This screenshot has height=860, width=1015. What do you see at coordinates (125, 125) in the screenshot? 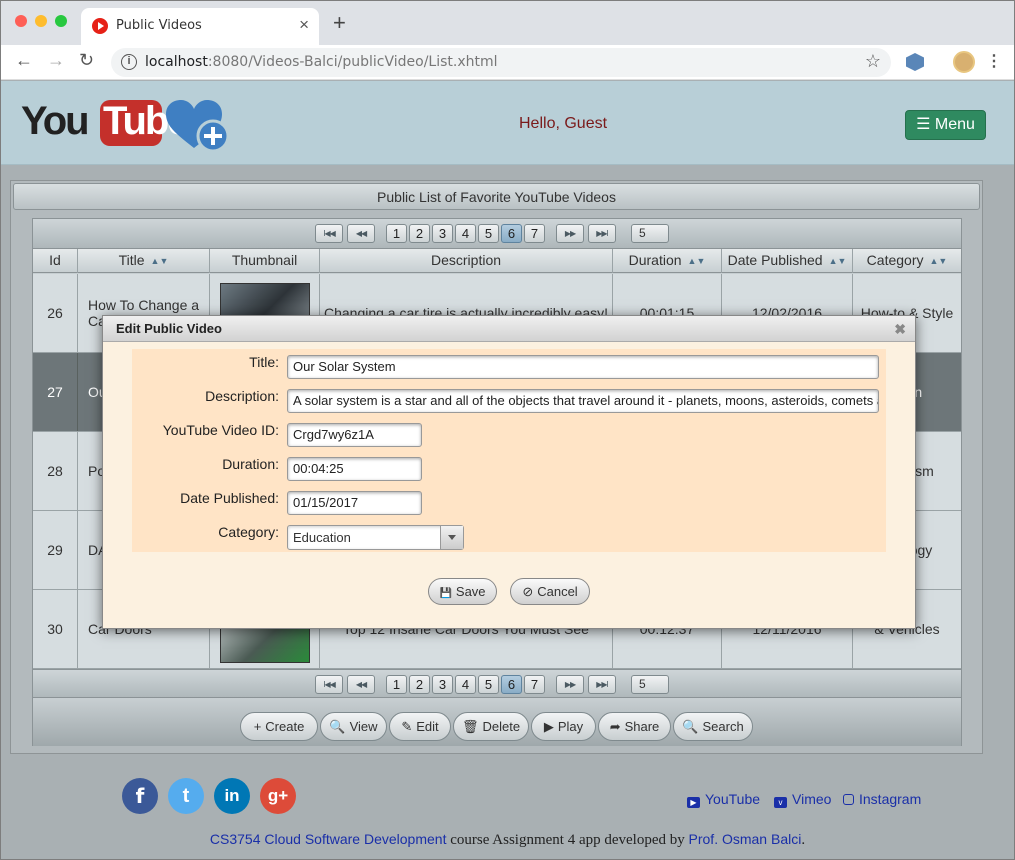
I see `youtube-logo: You Tube` at bounding box center [125, 125].